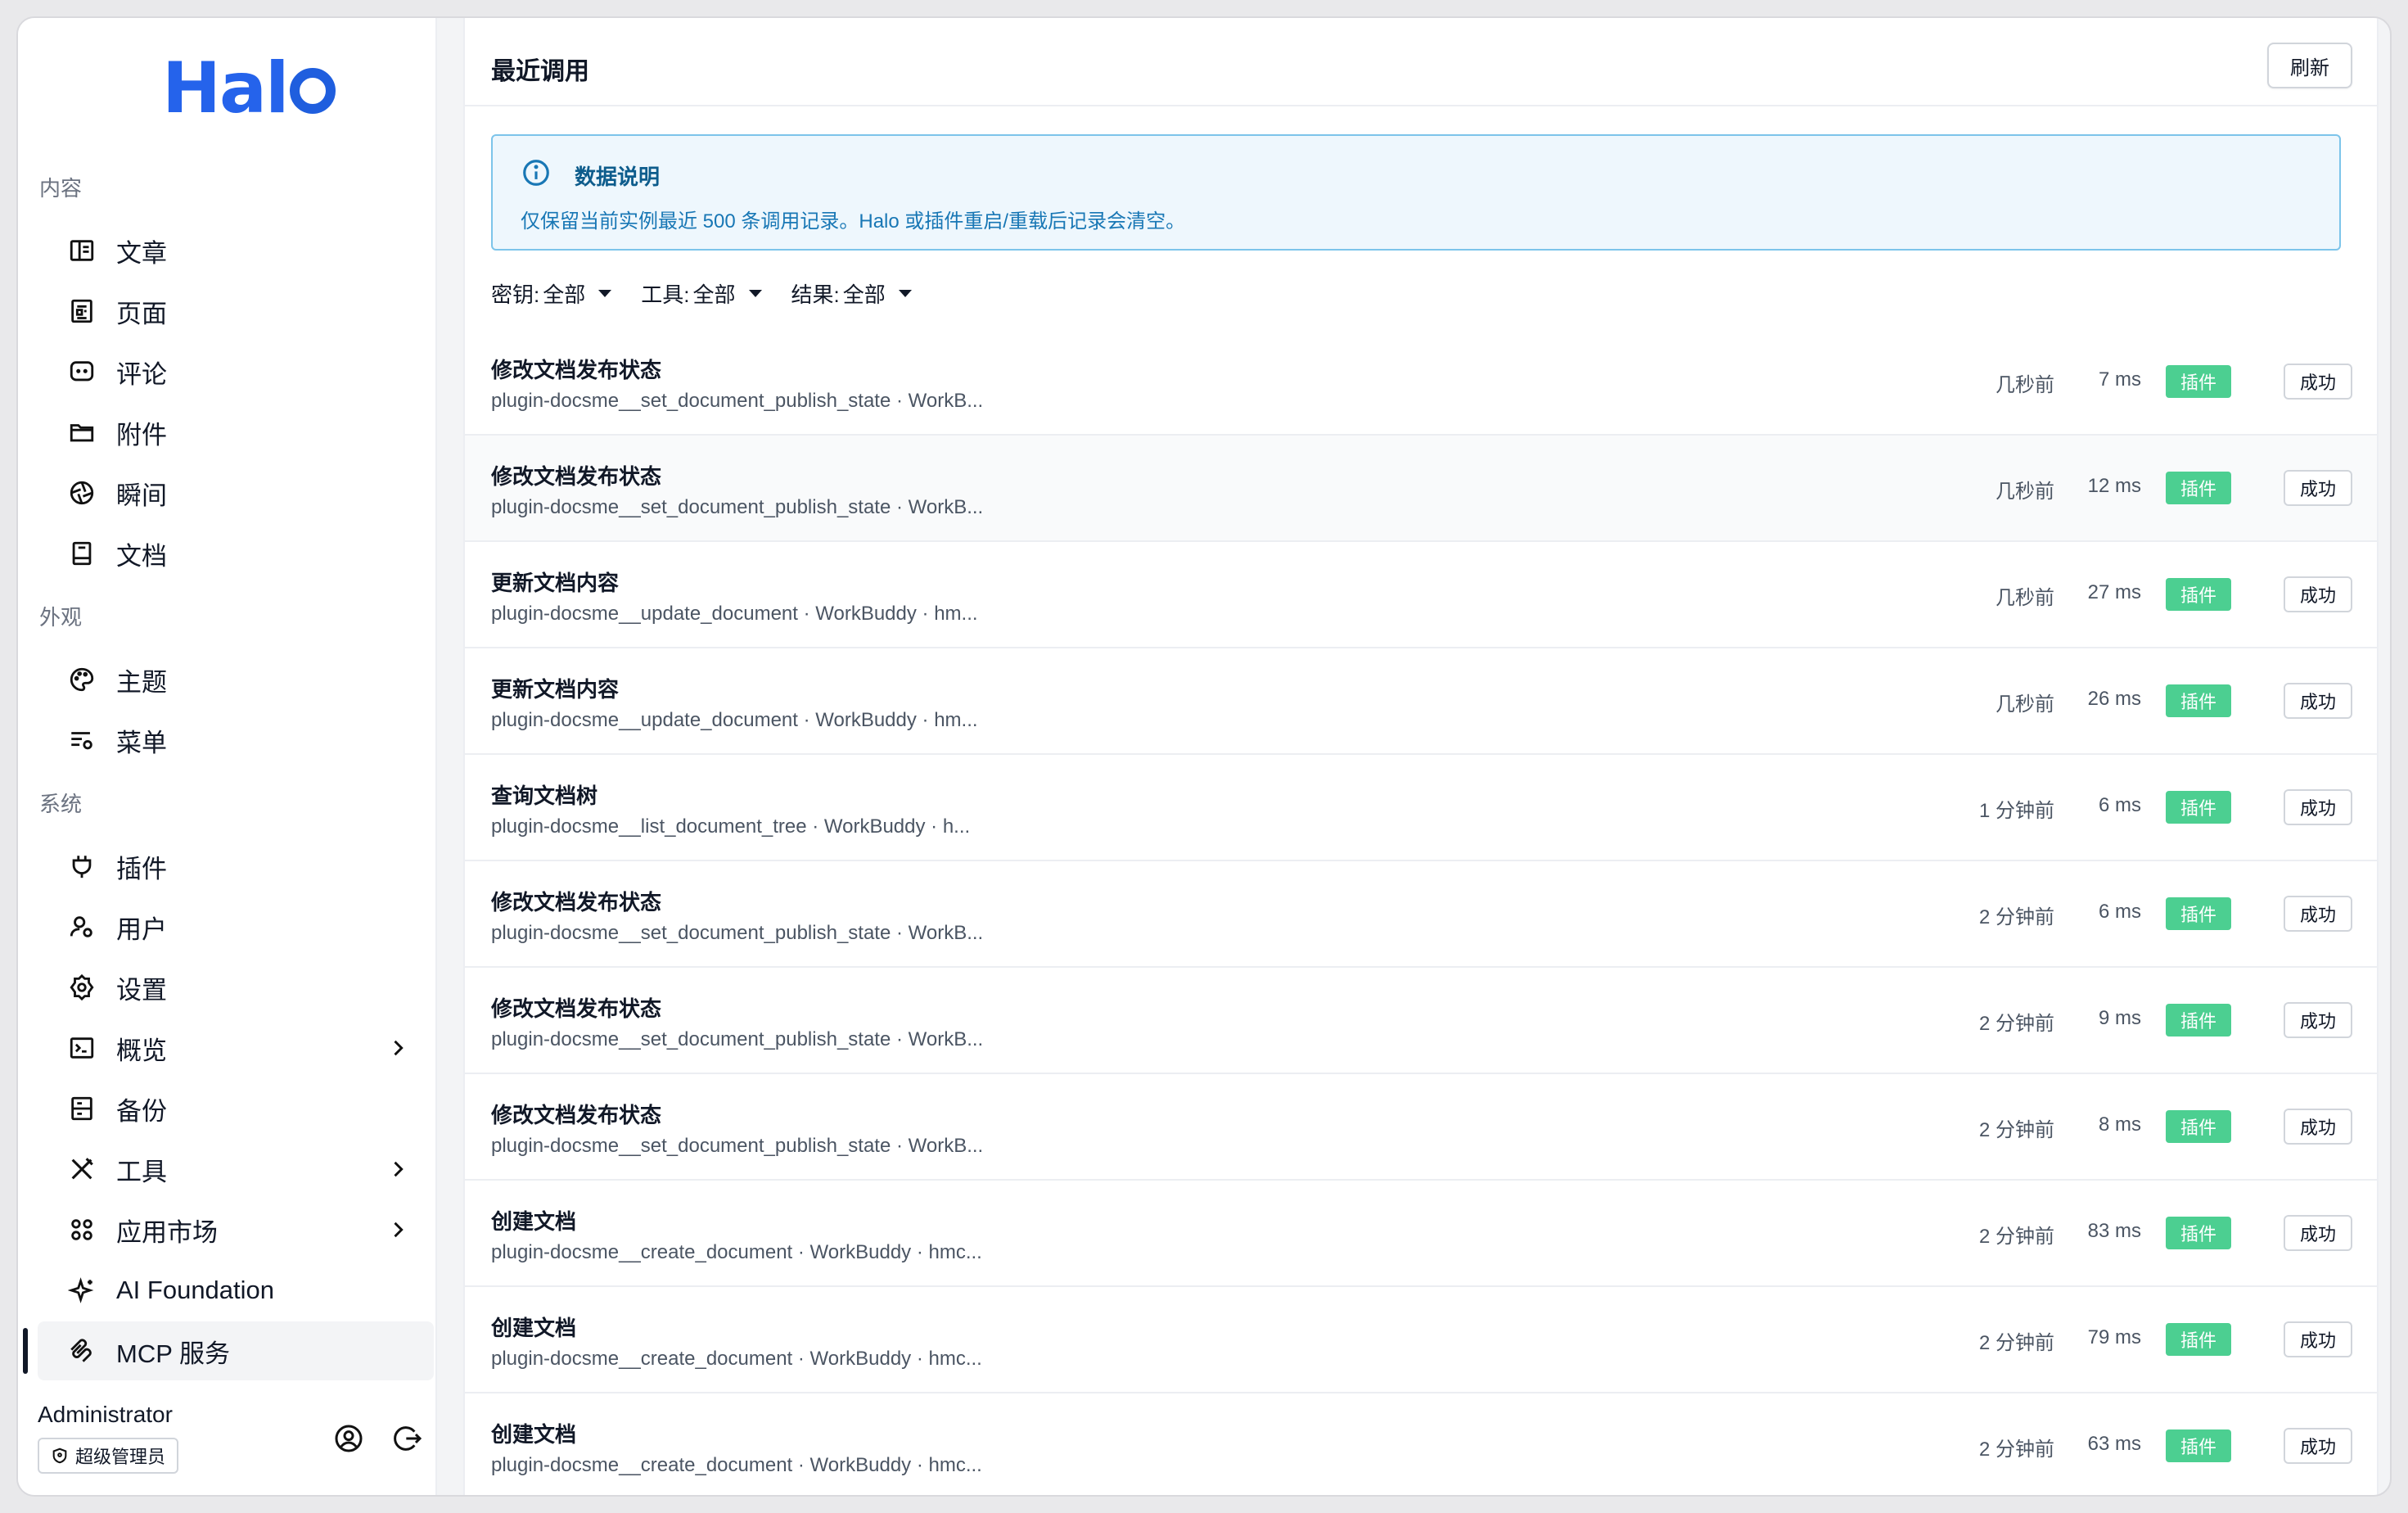 The height and width of the screenshot is (1513, 2408). What do you see at coordinates (141, 1171) in the screenshot?
I see `sidebar-item-label: 工具` at bounding box center [141, 1171].